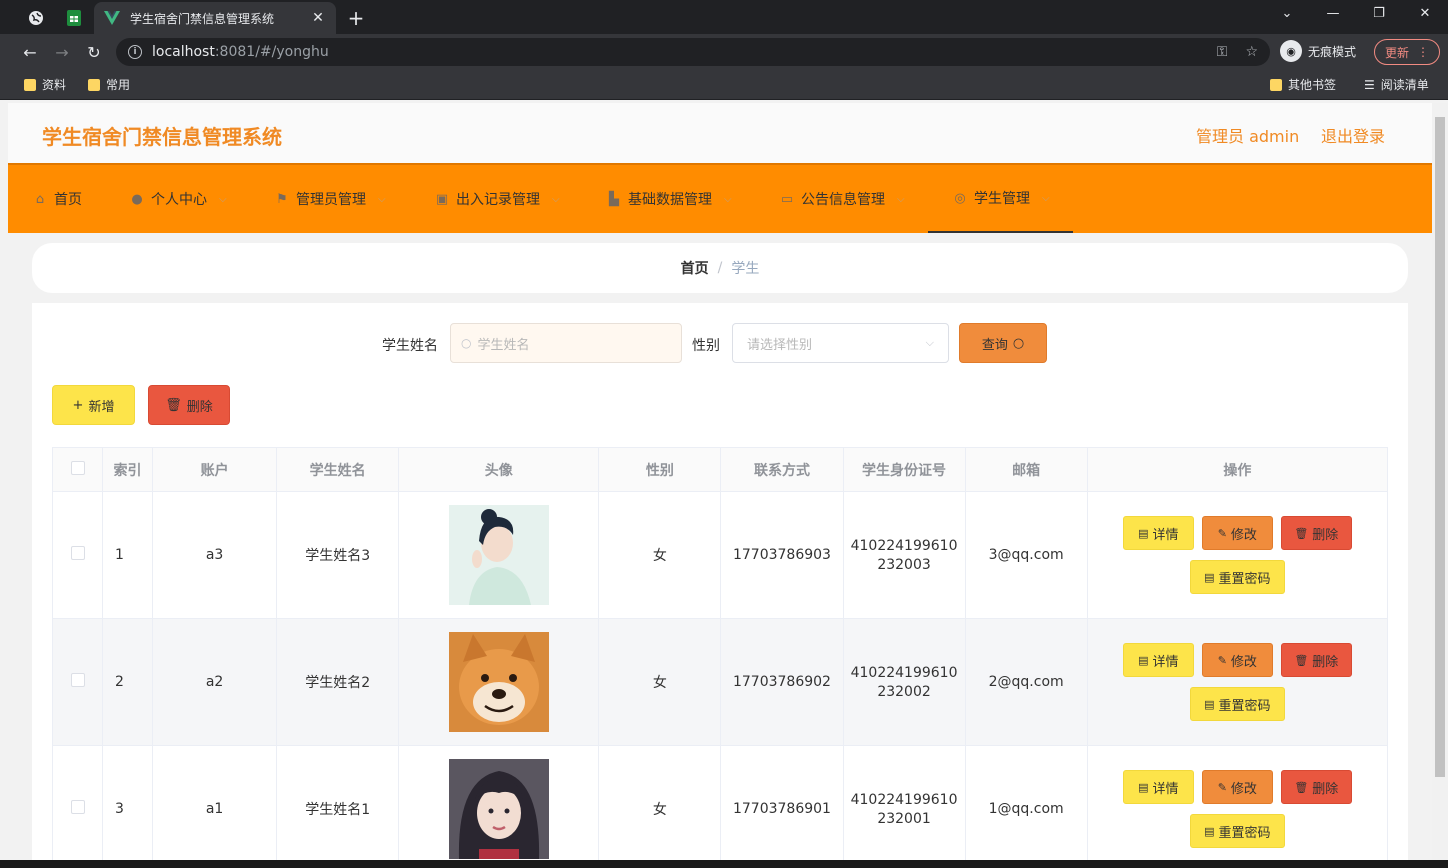 This screenshot has width=1448, height=868. What do you see at coordinates (1251, 52) in the screenshot?
I see `bookmark-star-icon: ☆` at bounding box center [1251, 52].